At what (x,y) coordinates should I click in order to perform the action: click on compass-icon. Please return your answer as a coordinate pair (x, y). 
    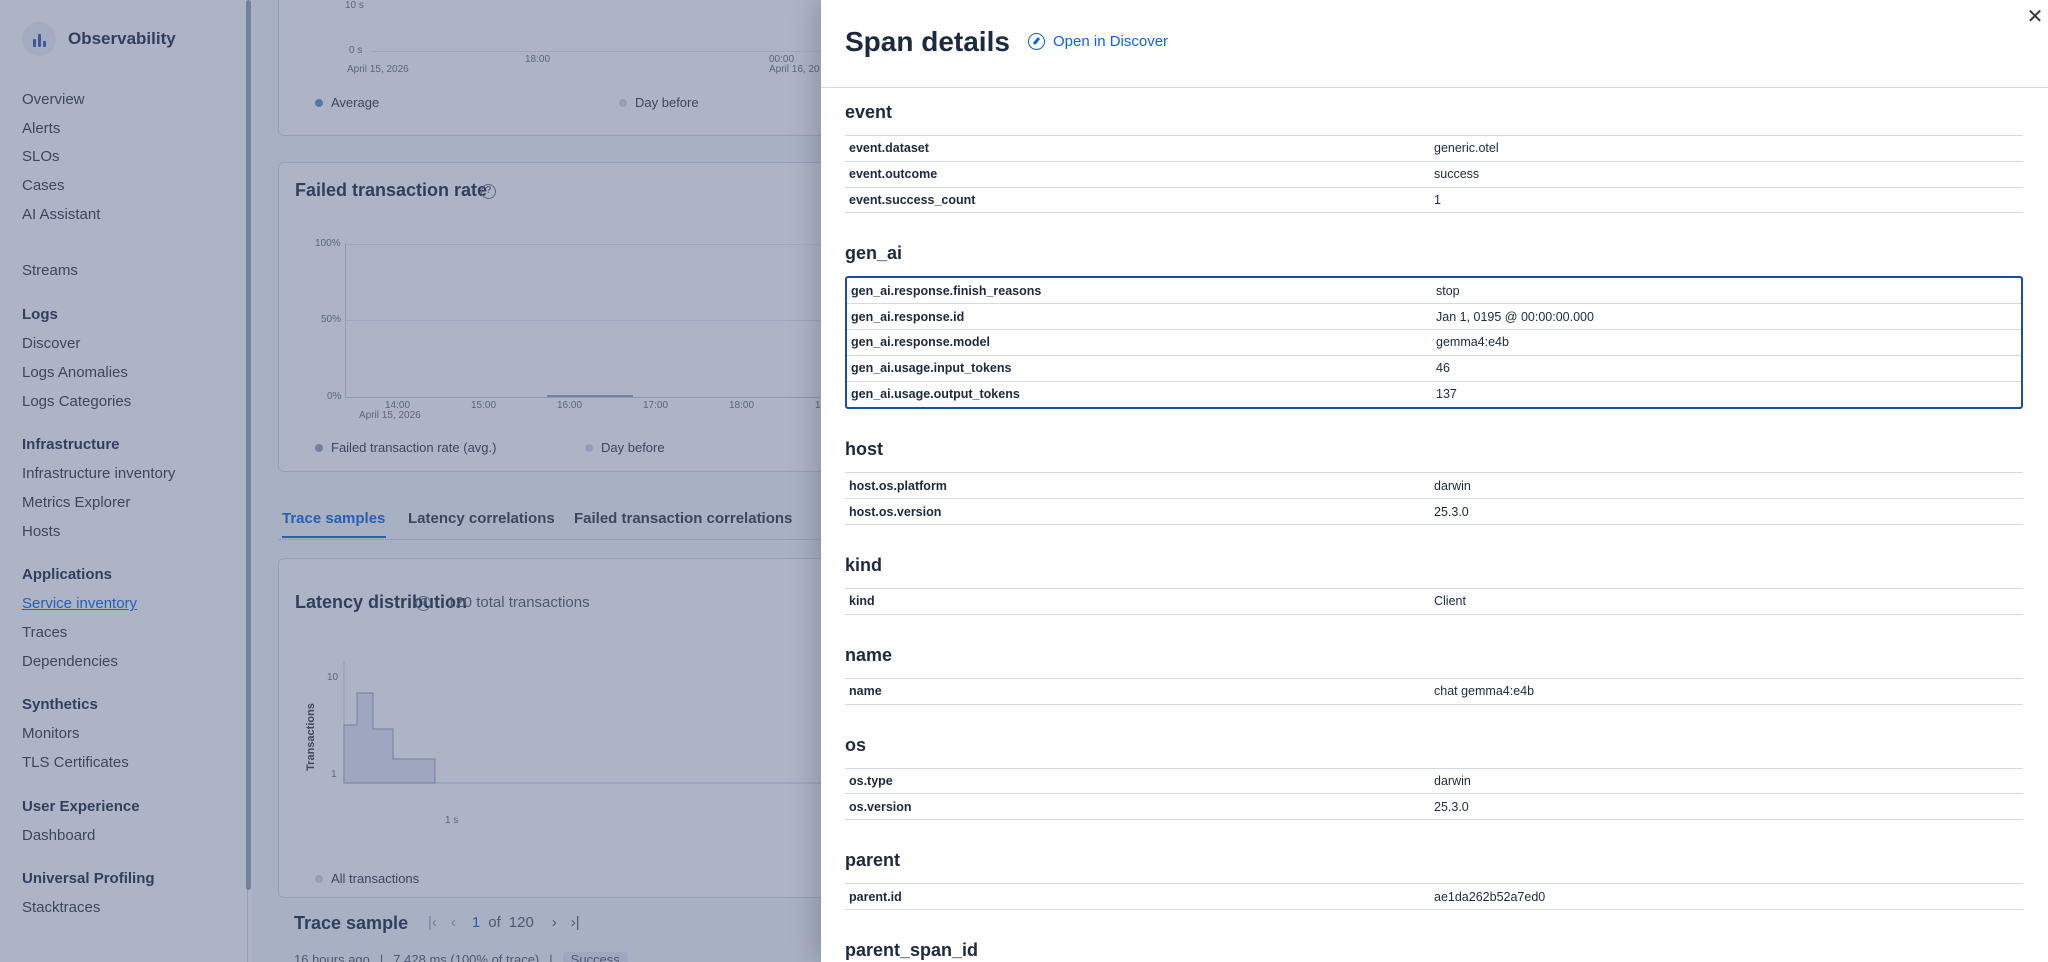
    Looking at the image, I should click on (1036, 41).